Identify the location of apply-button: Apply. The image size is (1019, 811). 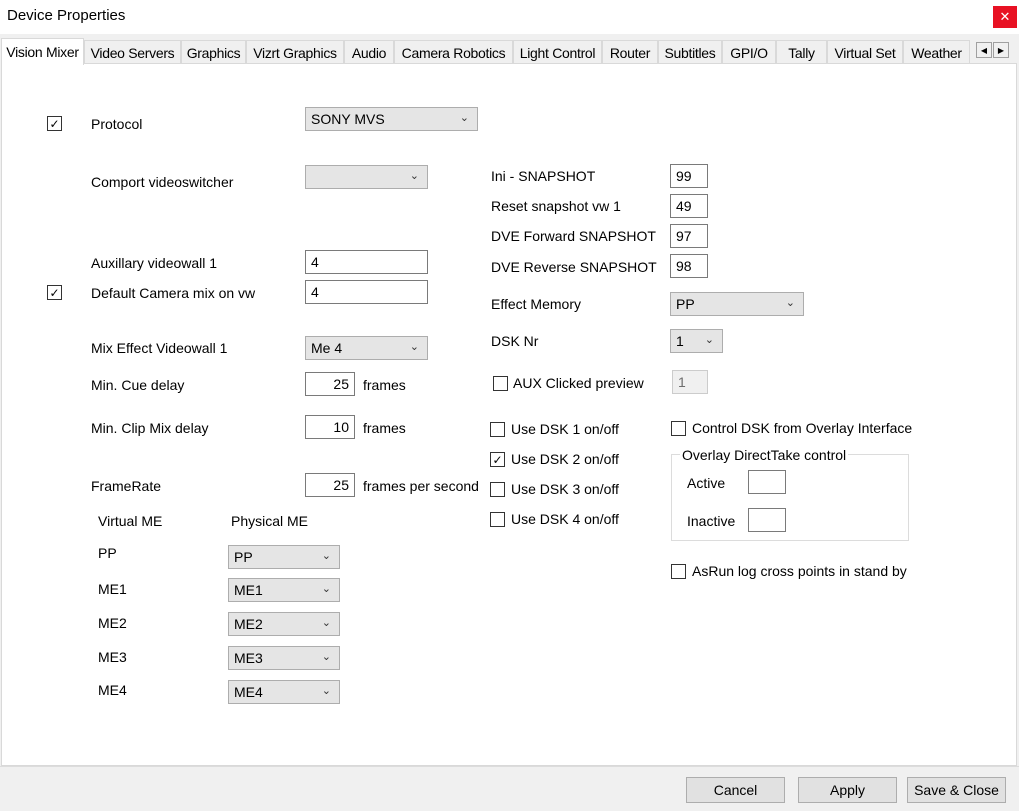
(847, 790).